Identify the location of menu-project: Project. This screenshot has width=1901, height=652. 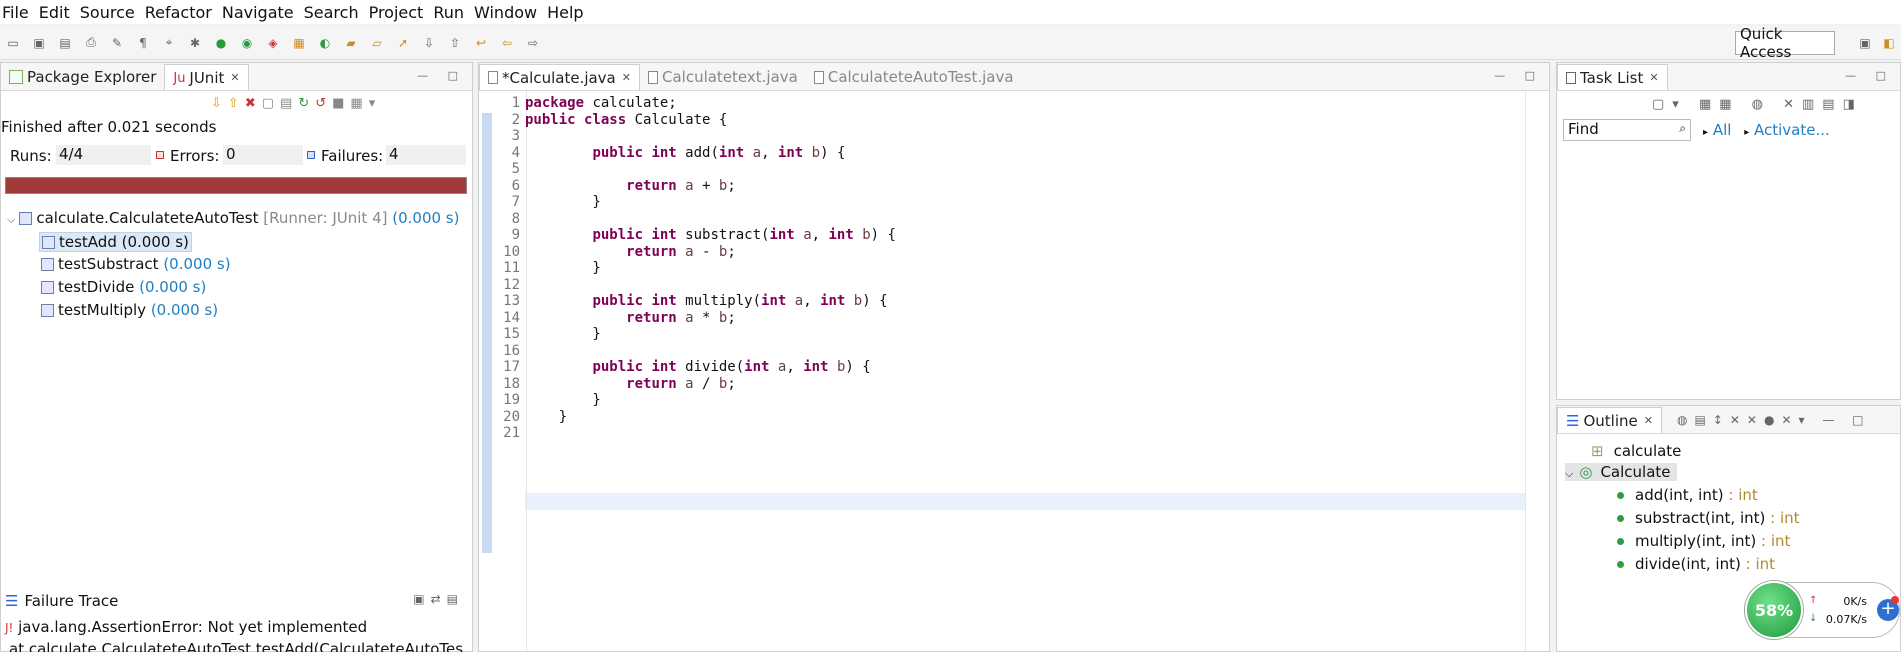
(396, 12).